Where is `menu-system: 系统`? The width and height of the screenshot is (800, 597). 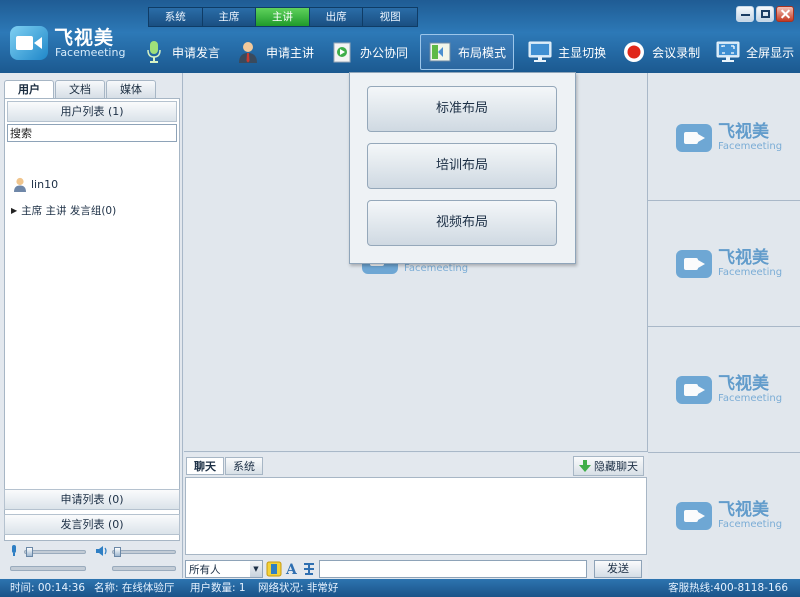
menu-system: 系统 is located at coordinates (176, 17).